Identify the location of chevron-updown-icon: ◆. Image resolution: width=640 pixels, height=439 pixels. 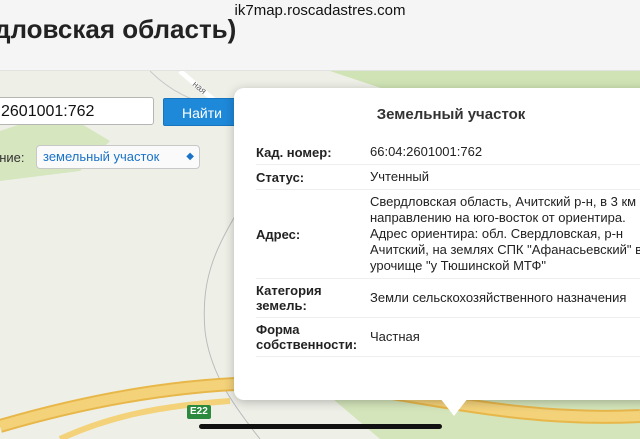
(190, 156).